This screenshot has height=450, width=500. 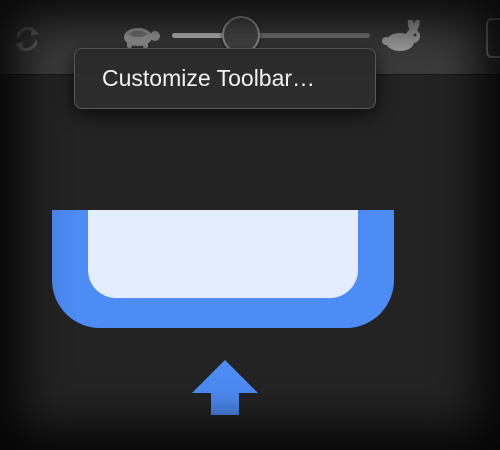 What do you see at coordinates (271, 35) in the screenshot?
I see `speed-slider` at bounding box center [271, 35].